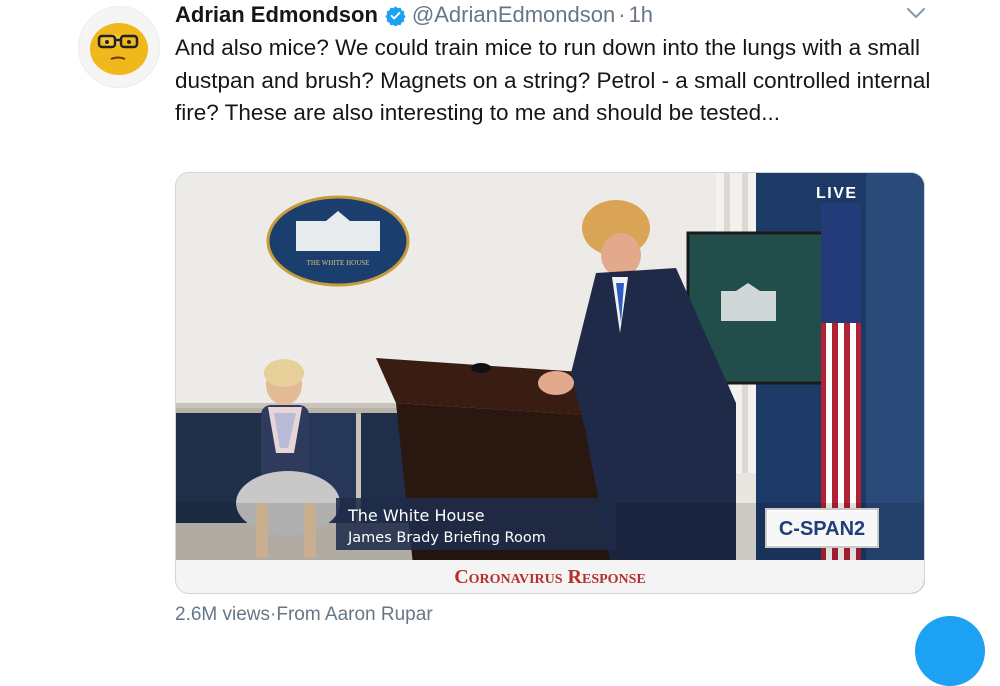 Image resolution: width=1000 pixels, height=686 pixels. I want to click on lemon-face-avatar-image, so click(119, 47).